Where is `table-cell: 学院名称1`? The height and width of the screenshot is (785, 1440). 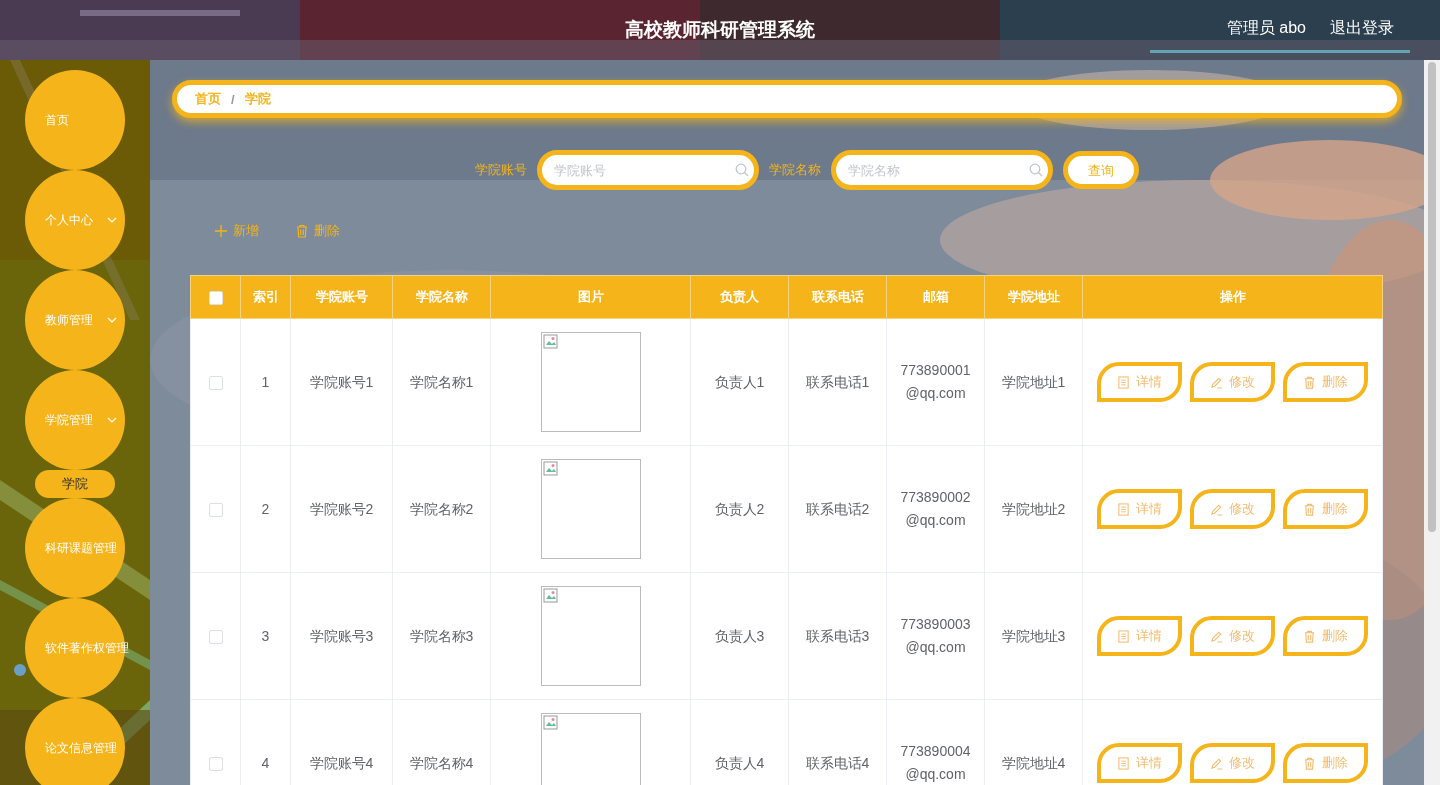
table-cell: 学院名称1 is located at coordinates (441, 382).